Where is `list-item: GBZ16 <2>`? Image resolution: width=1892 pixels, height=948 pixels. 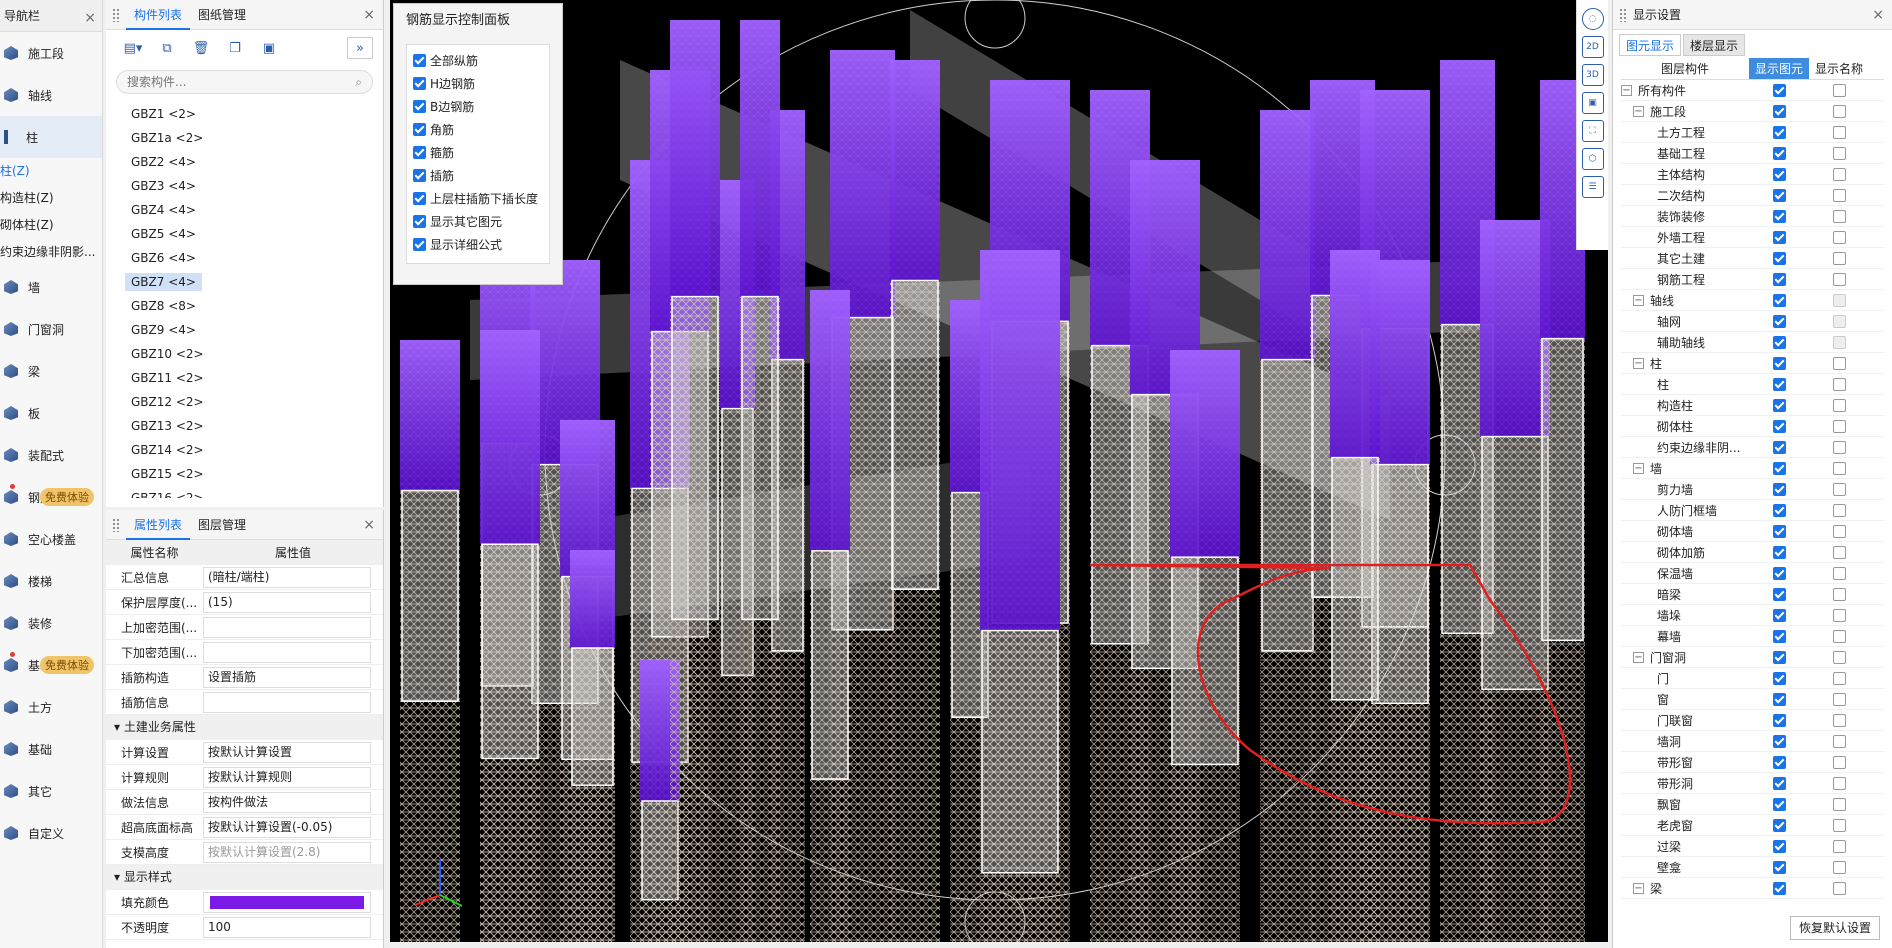
list-item: GBZ16 <2> is located at coordinates (244, 492).